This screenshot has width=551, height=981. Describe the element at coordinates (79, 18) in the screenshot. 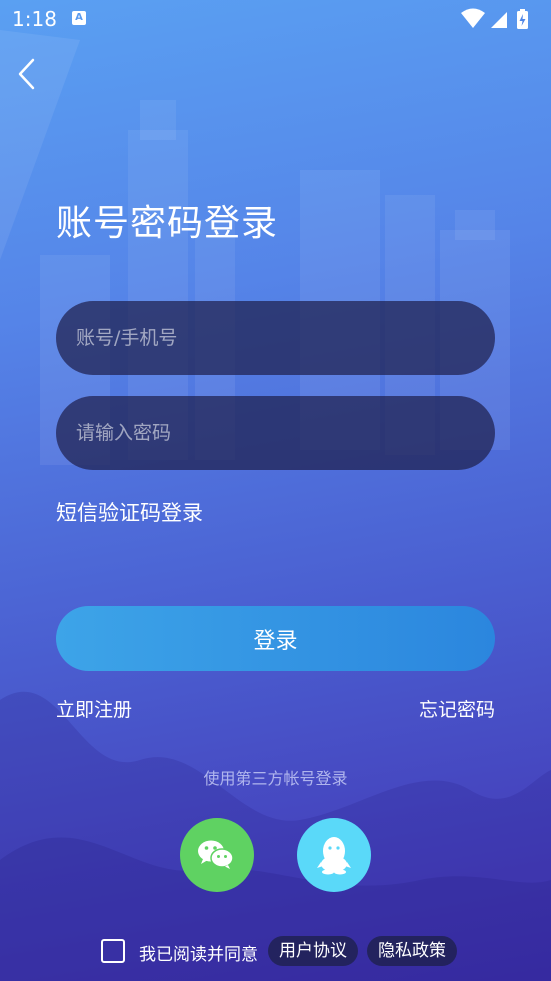

I see `a-badge-icon: A` at that location.